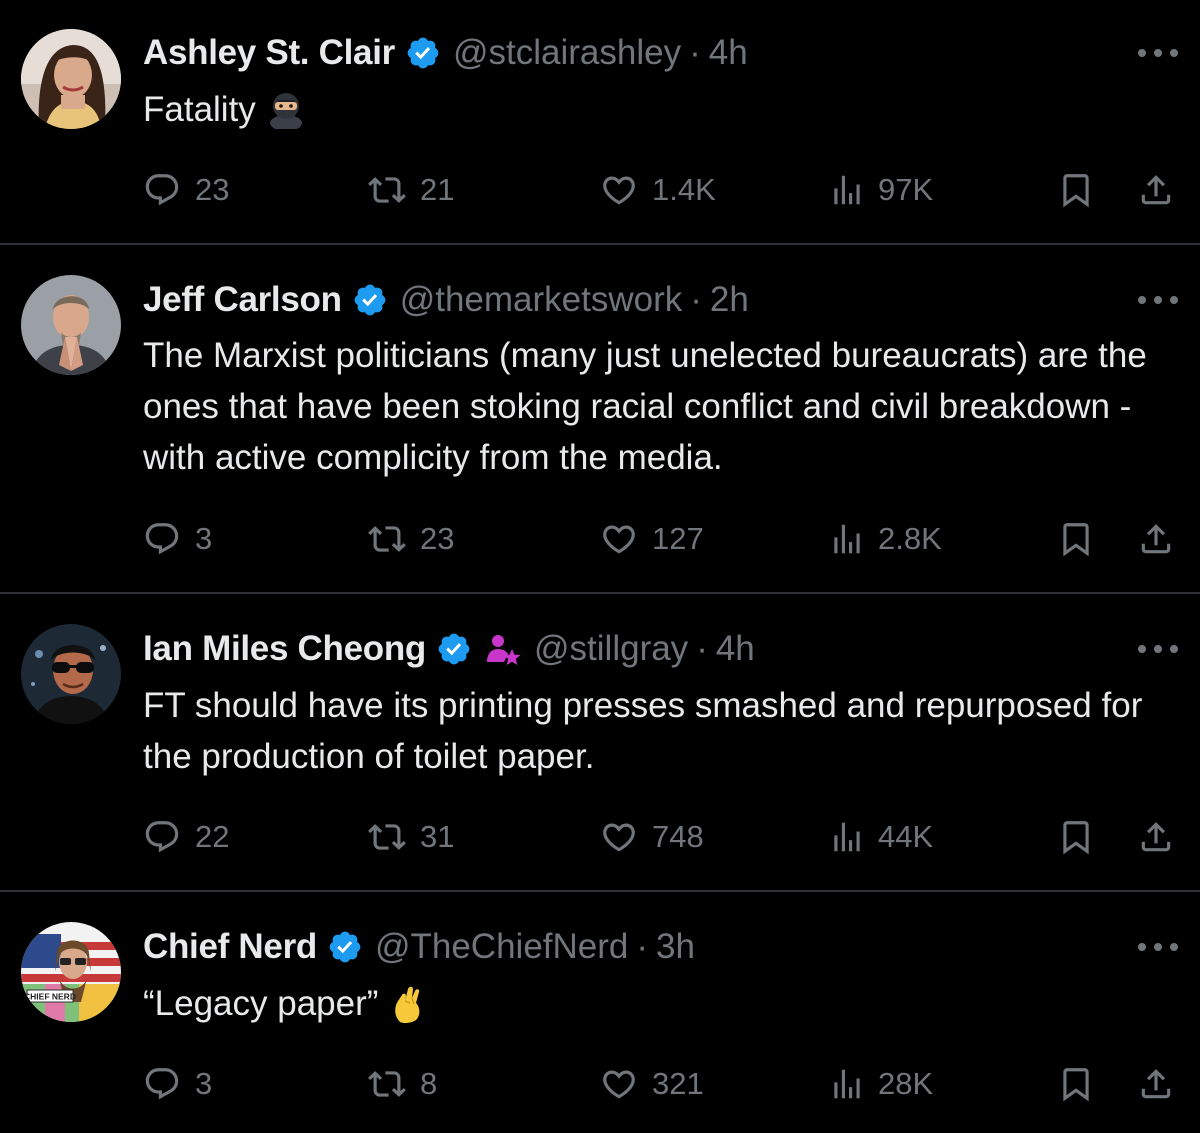 Image resolution: width=1200 pixels, height=1133 pixels. I want to click on tweet-header: Jeff Carlson @themarketswork · 2h, so click(446, 300).